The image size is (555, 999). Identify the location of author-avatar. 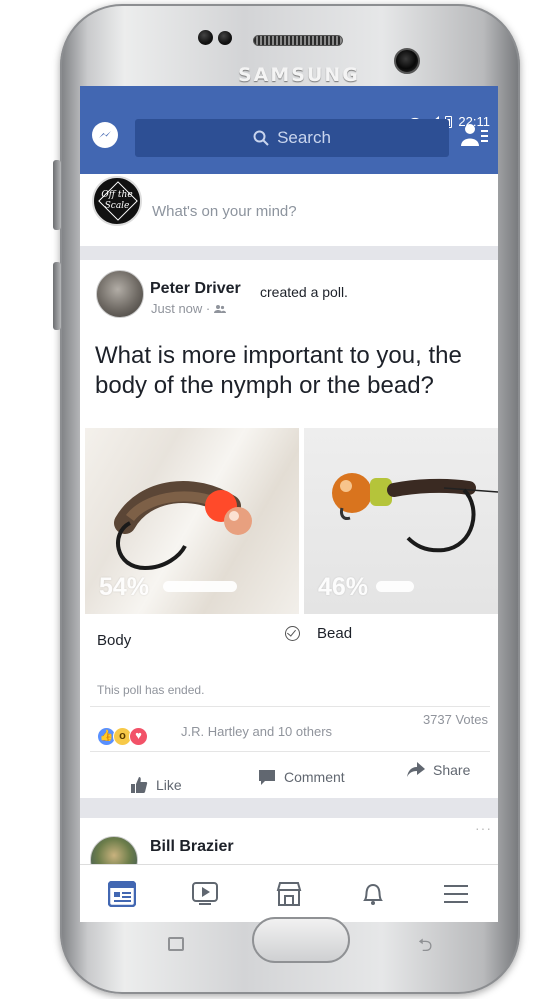
(120, 294).